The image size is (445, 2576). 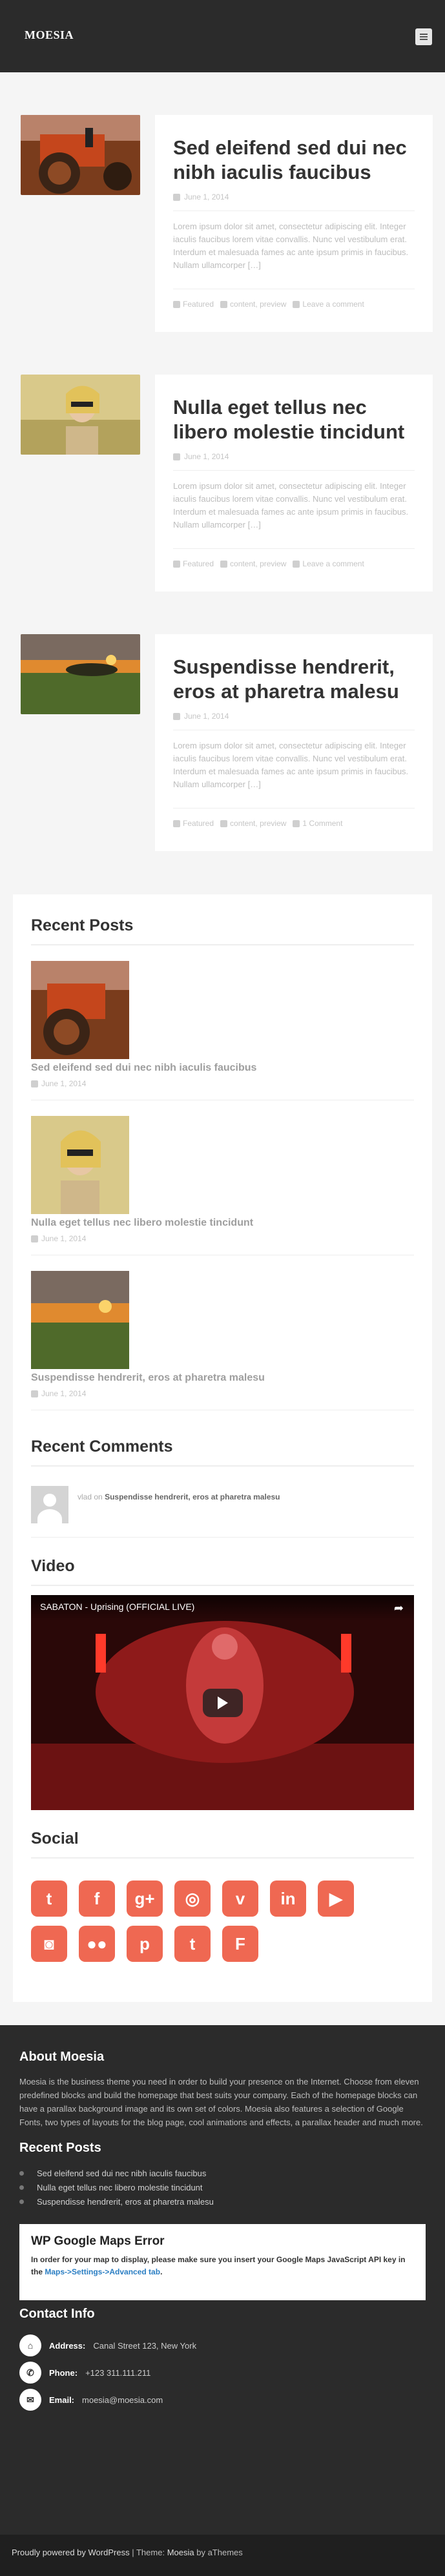 What do you see at coordinates (240, 1898) in the screenshot?
I see `vimeo-icon: v` at bounding box center [240, 1898].